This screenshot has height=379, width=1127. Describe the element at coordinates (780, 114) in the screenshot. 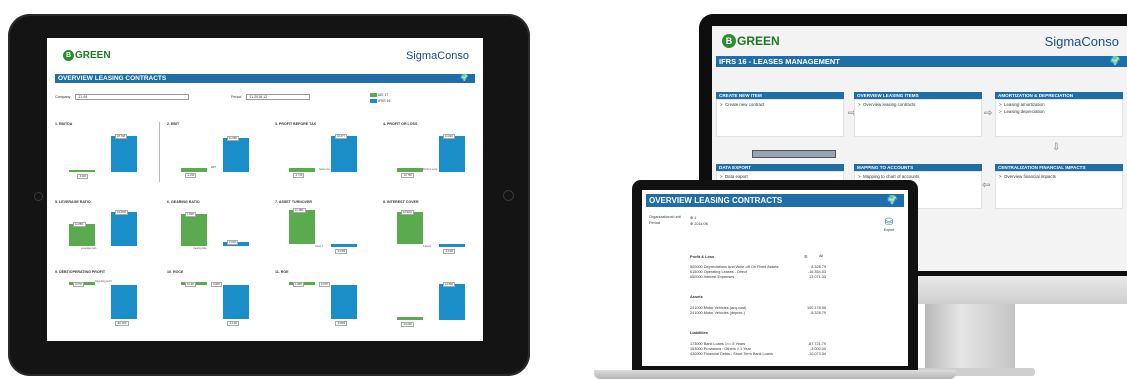

I see `step-create-new-item: CREATE NEW ITEM > Create new contract` at that location.